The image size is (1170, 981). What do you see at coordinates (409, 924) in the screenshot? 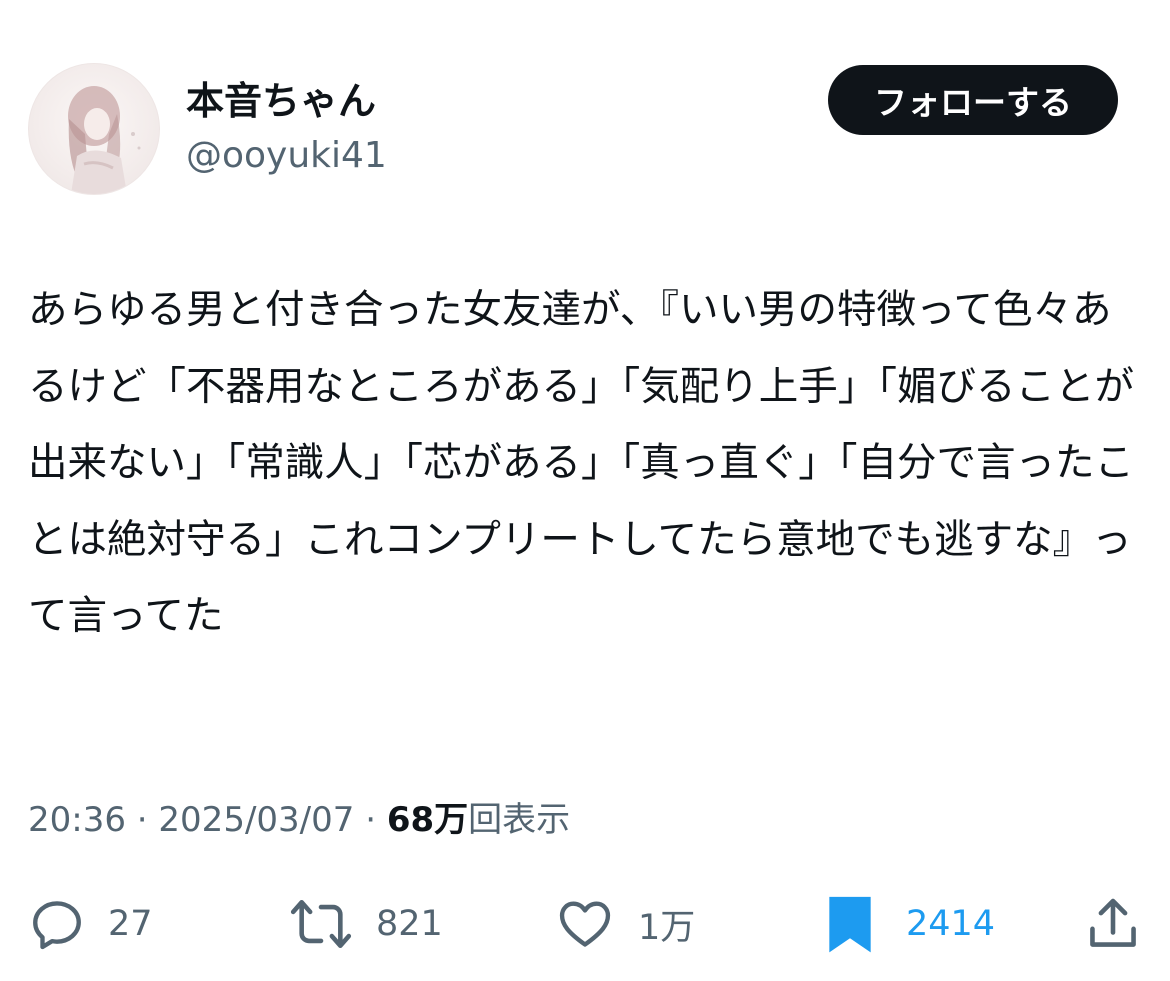
I see `retweet-count: 821` at bounding box center [409, 924].